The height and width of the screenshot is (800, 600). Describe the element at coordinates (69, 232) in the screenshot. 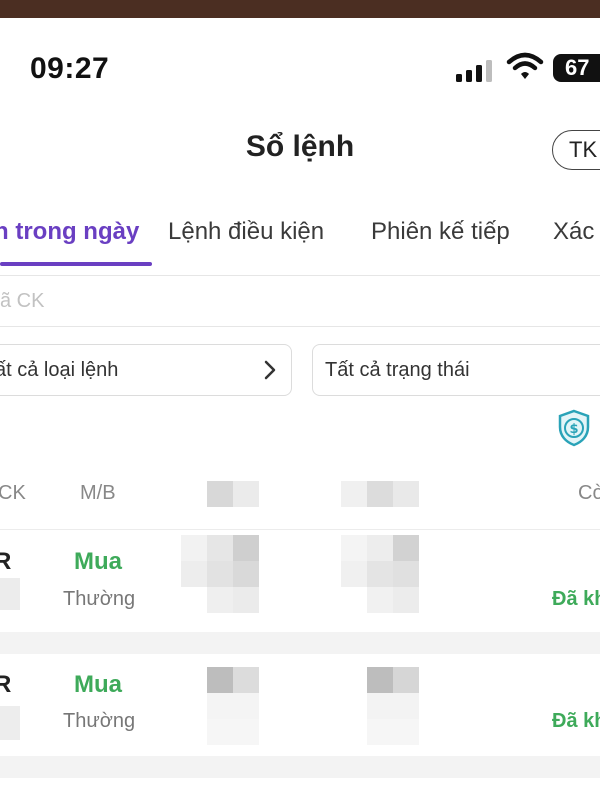

I see `tab-intraday-orders: n trong ngày` at that location.